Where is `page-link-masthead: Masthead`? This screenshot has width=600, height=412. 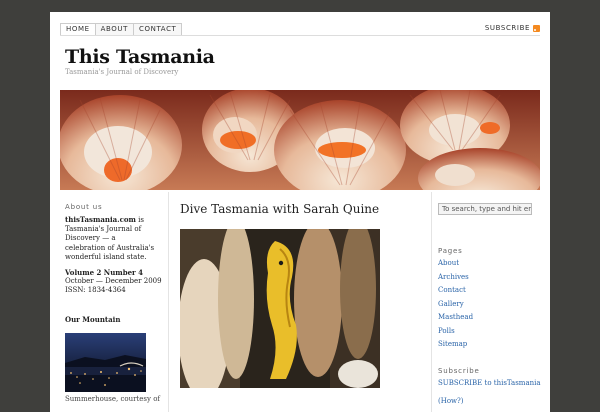 page-link-masthead: Masthead is located at coordinates (455, 320).